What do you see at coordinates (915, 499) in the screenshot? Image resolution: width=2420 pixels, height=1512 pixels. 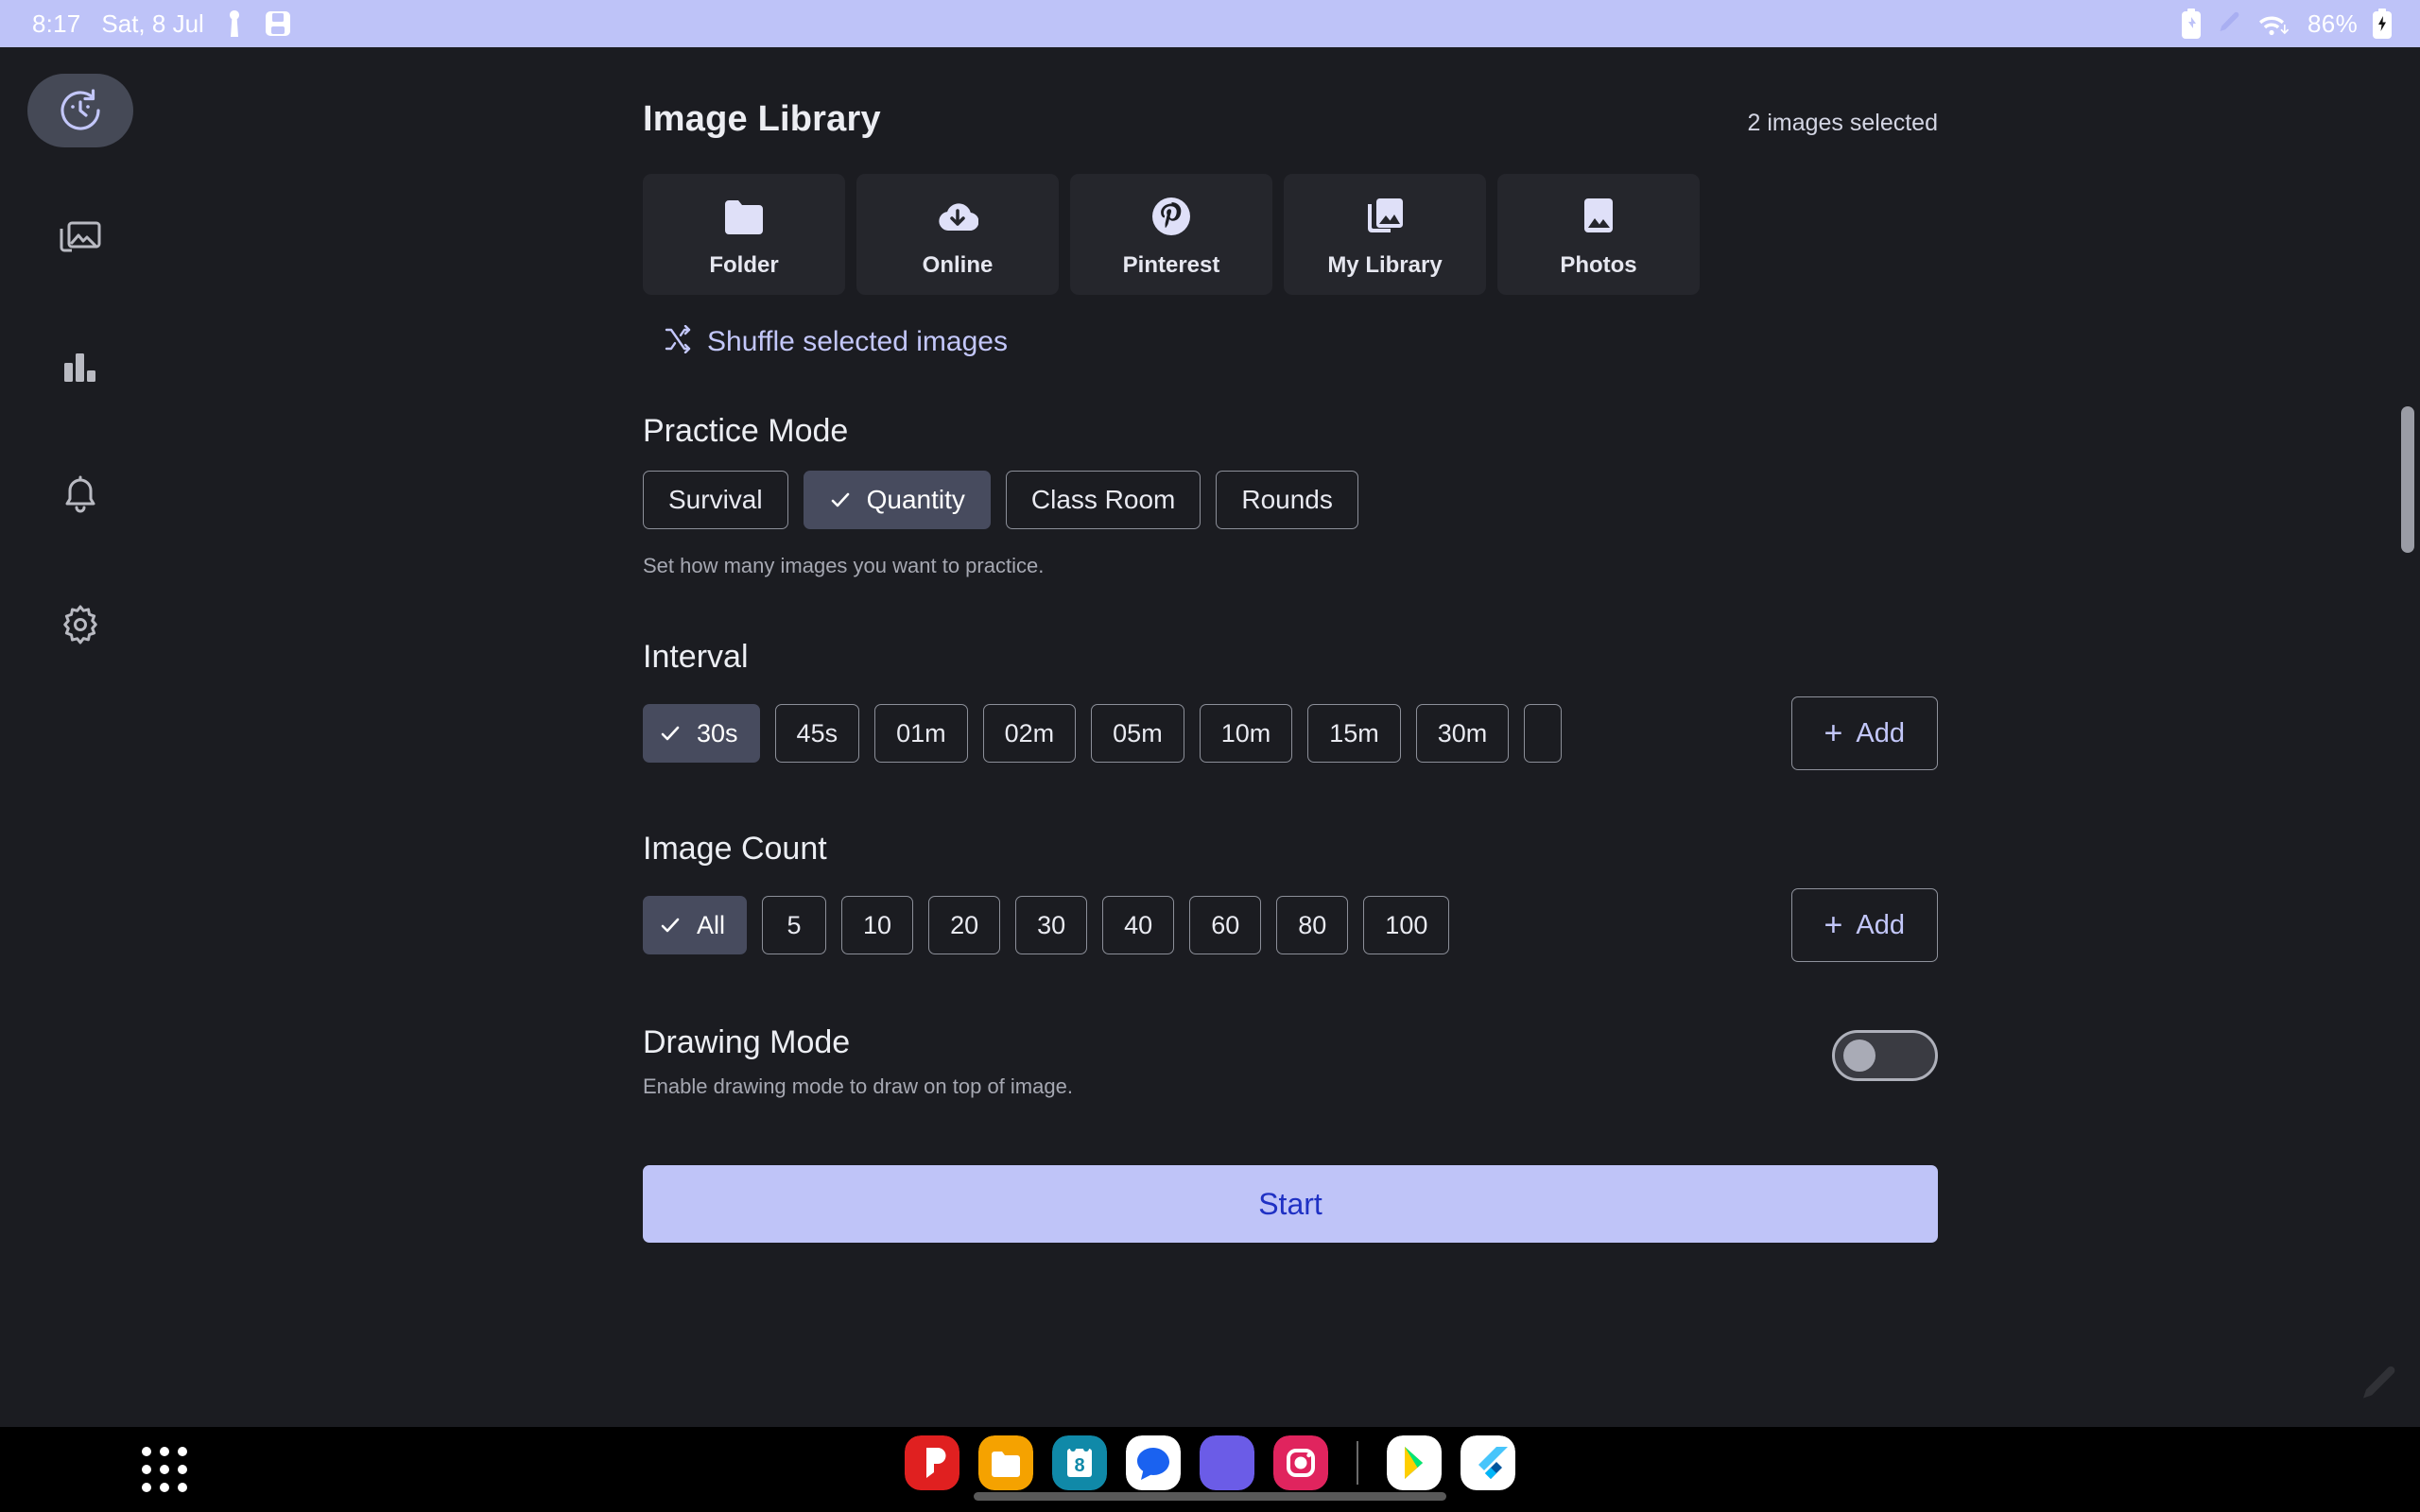 I see `practice-mode-quantity-label: Quantity` at bounding box center [915, 499].